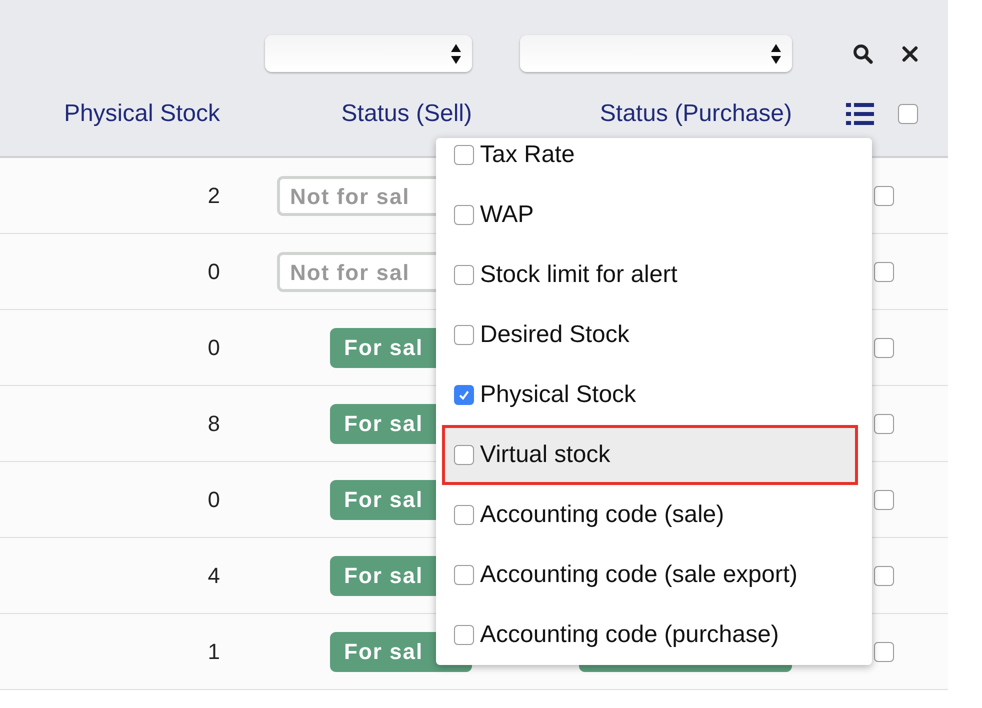  I want to click on stock-value: 1, so click(214, 651).